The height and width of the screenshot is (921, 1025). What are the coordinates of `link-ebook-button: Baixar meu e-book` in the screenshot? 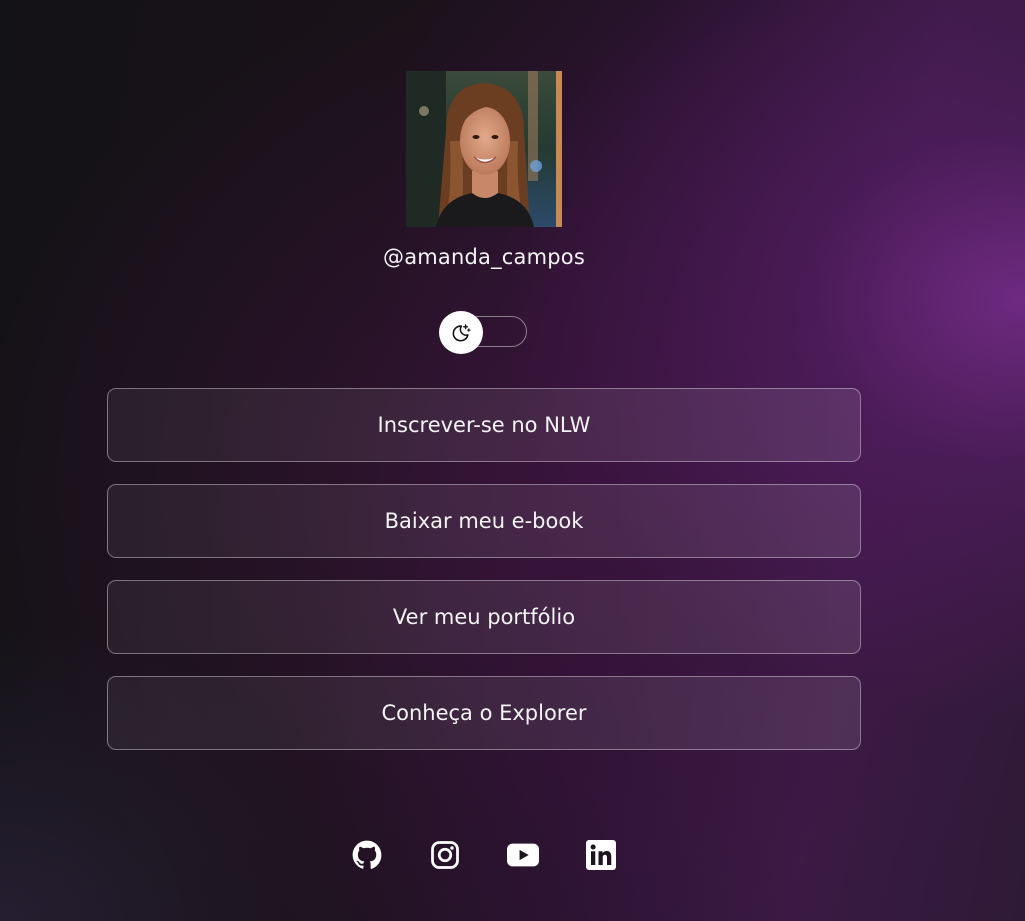 It's located at (484, 521).